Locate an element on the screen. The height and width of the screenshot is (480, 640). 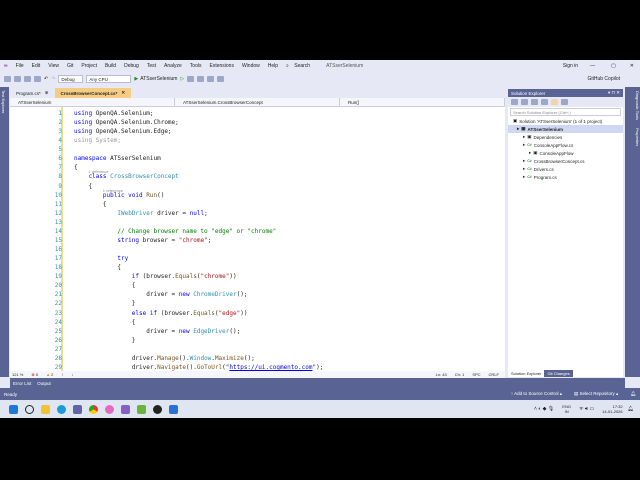
code-line: 21 driver = new ChromeDriver(); is located at coordinates (257, 294).